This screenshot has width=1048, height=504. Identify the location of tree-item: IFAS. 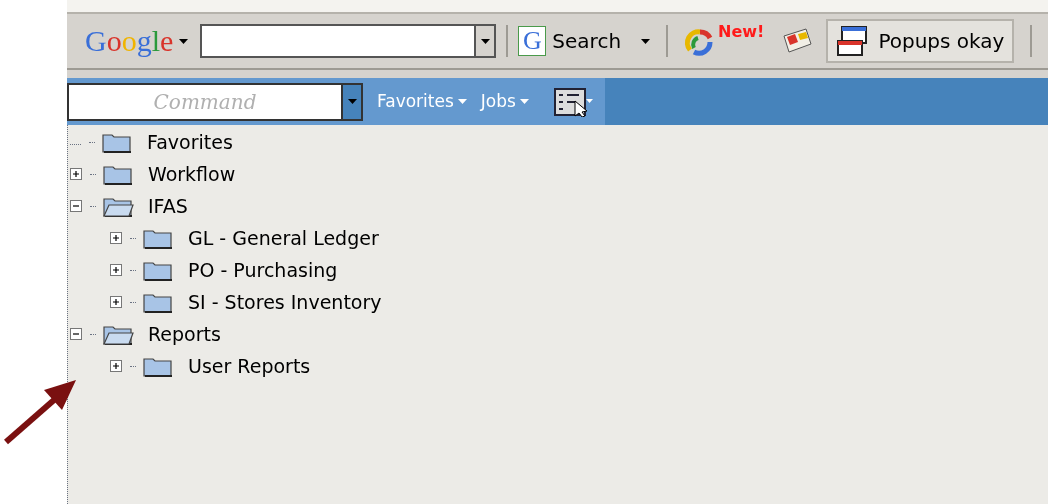
(168, 206).